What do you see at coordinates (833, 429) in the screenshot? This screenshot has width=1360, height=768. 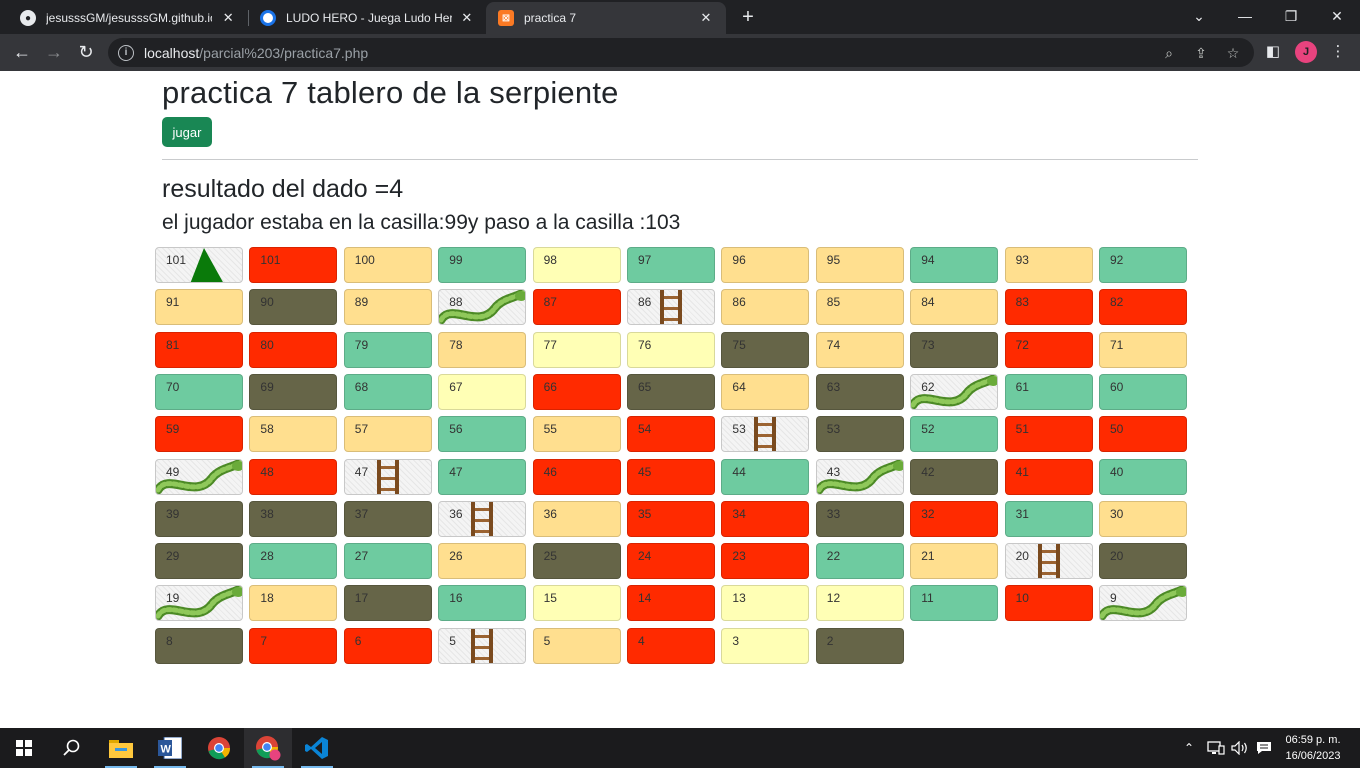 I see `cell-number: 53` at bounding box center [833, 429].